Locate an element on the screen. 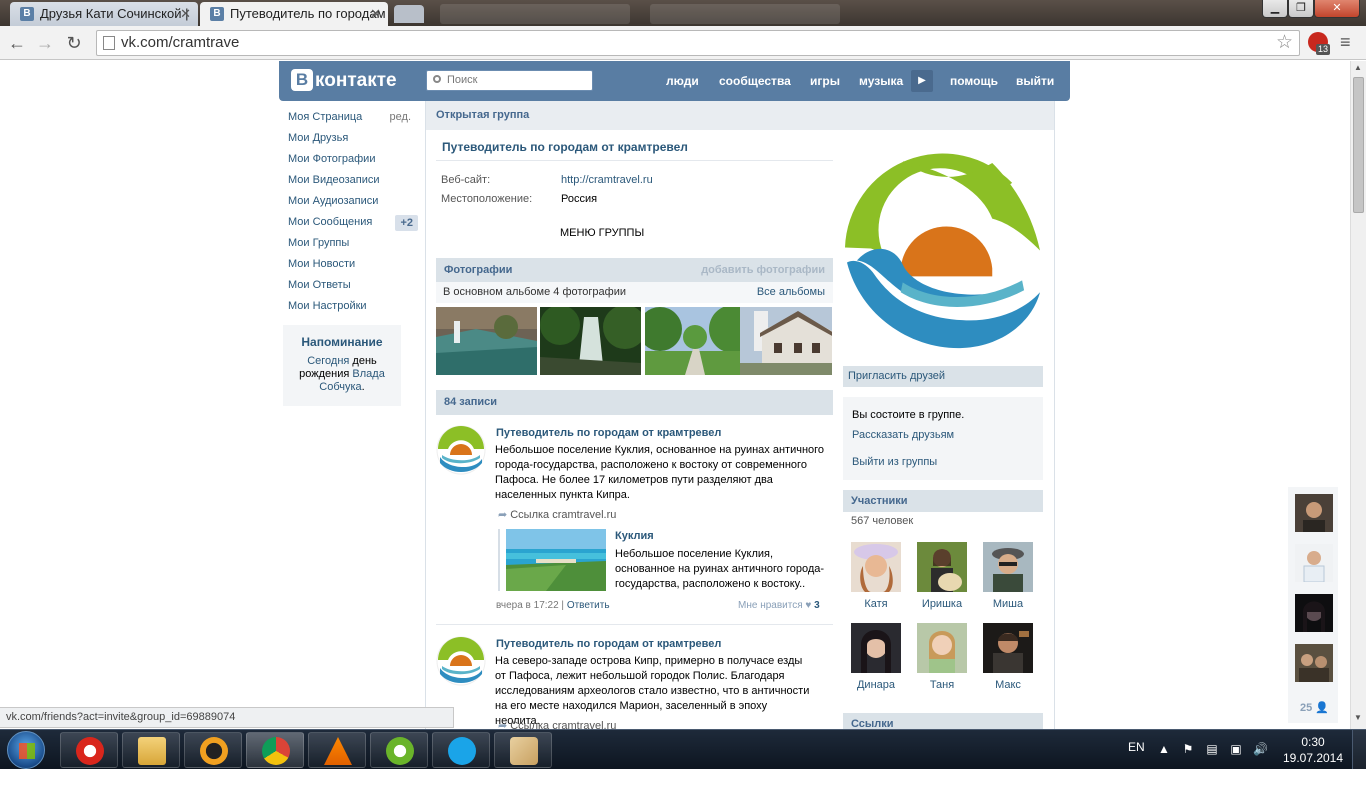  menu-my-answers: Мои Ответы is located at coordinates (353, 285).